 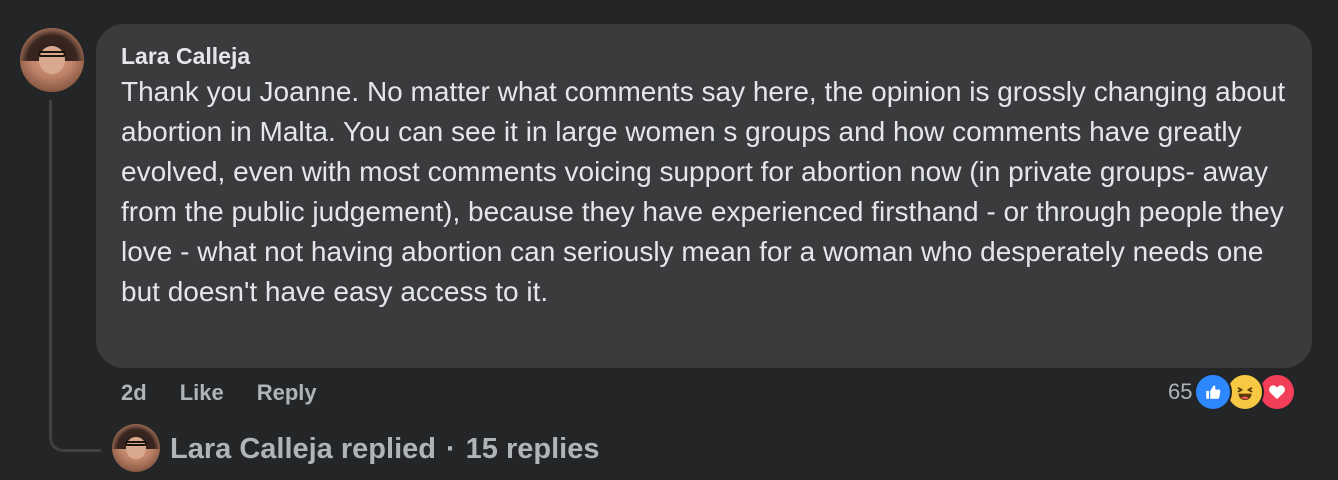 What do you see at coordinates (75, 276) in the screenshot?
I see `thread-connector-line` at bounding box center [75, 276].